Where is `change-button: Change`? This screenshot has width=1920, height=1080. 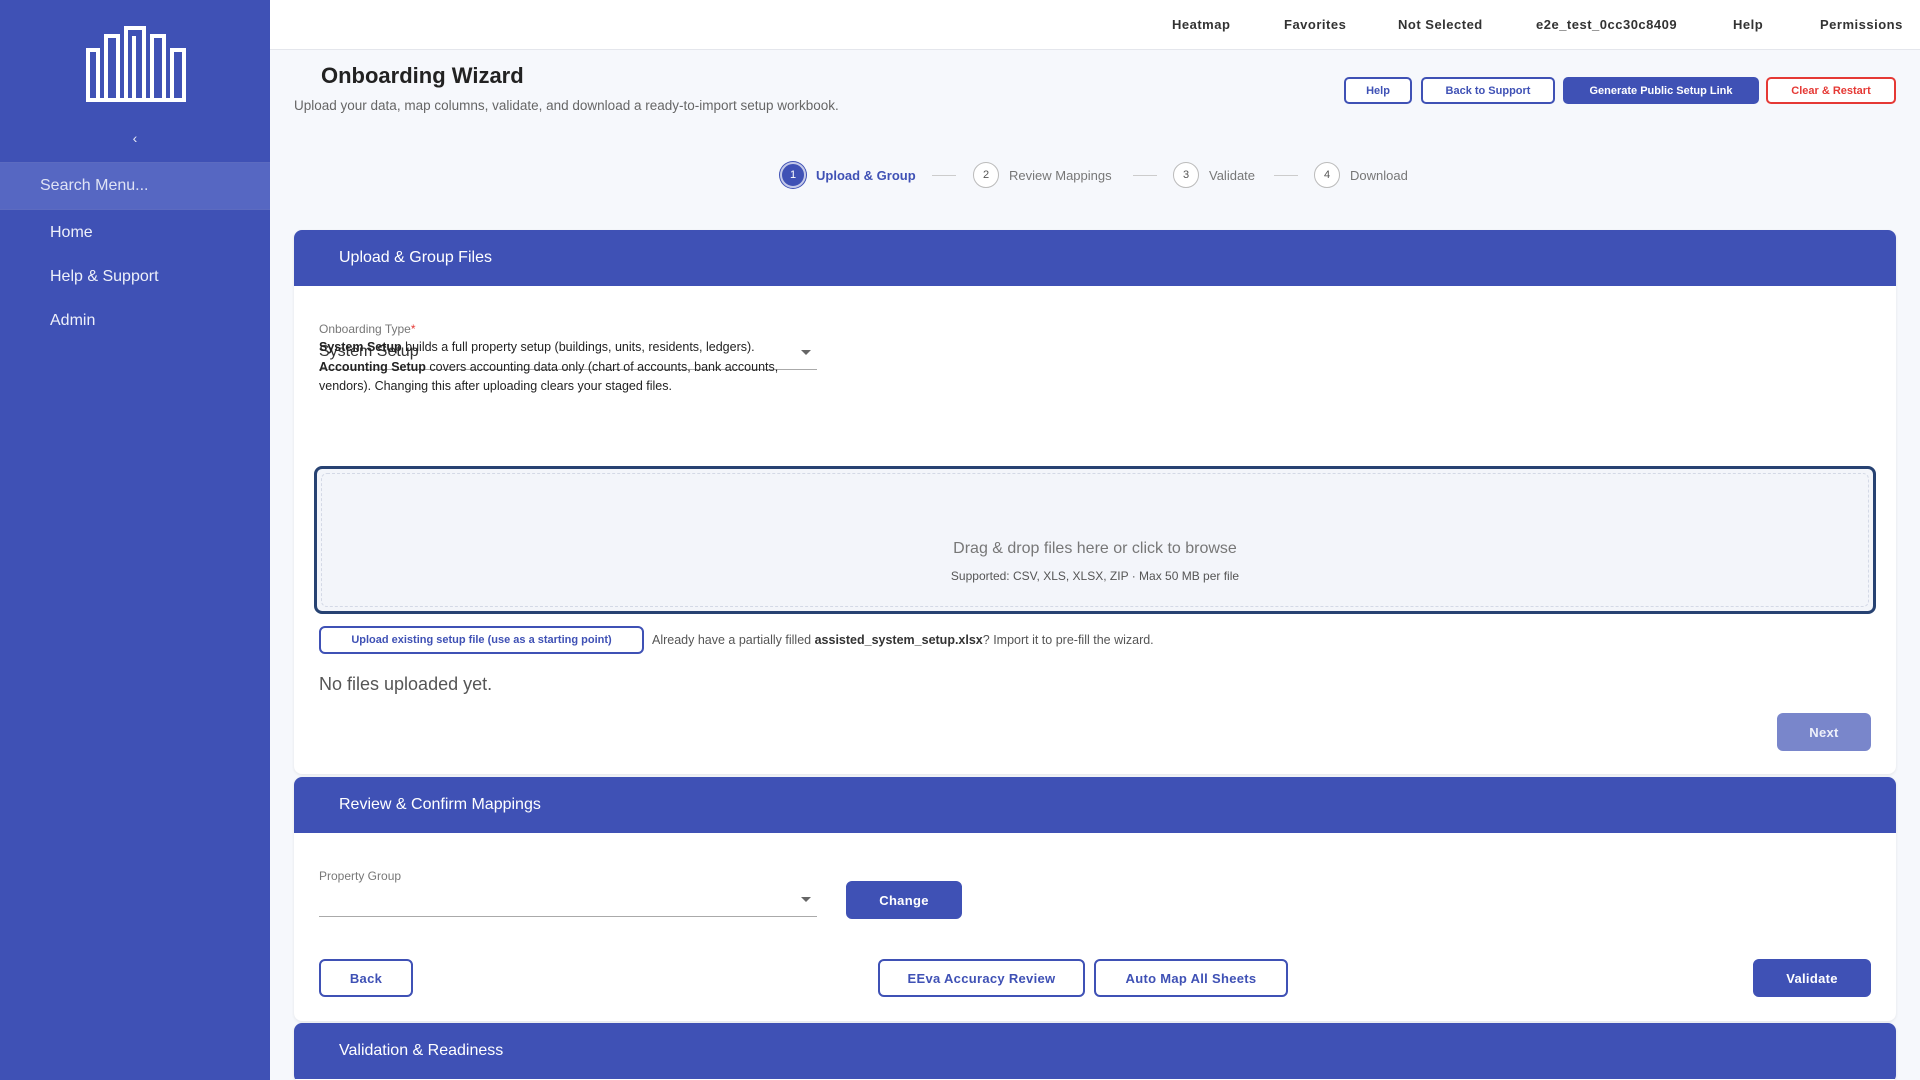
change-button: Change is located at coordinates (904, 900).